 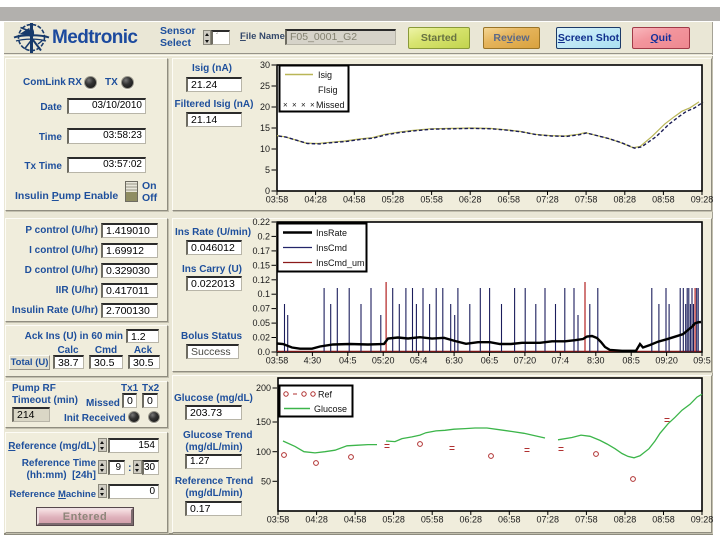 I want to click on svg-text: 5, so click(x=267, y=170).